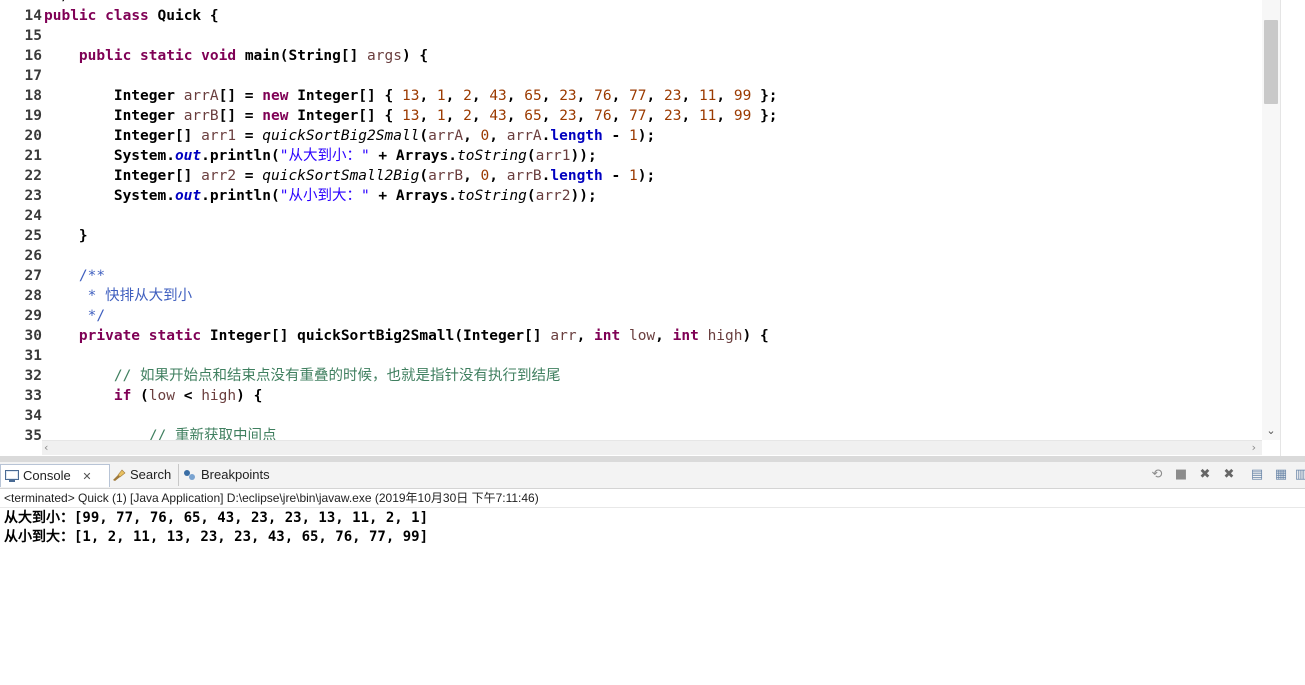 The width and height of the screenshot is (1305, 685). I want to click on code-token: 77, so click(638, 116).